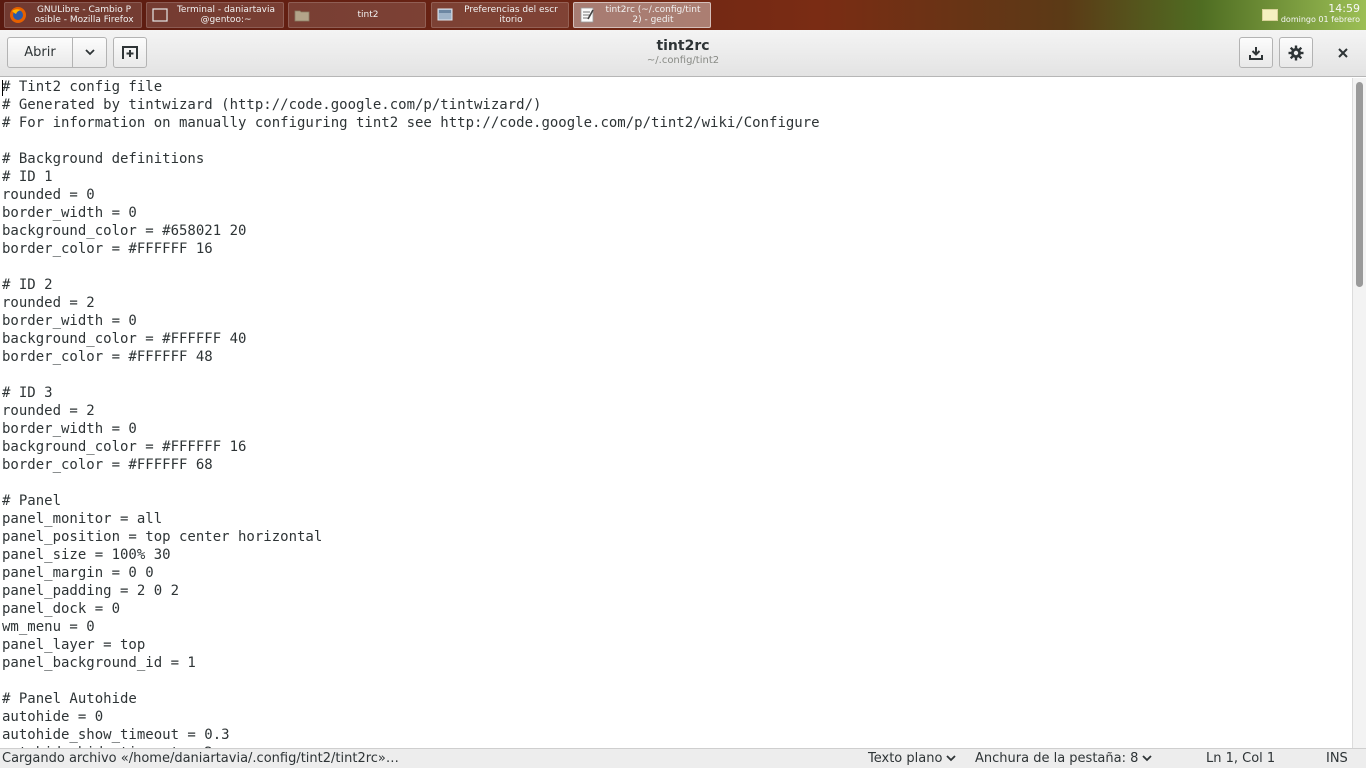 The height and width of the screenshot is (768, 1366). Describe the element at coordinates (1270, 15) in the screenshot. I see `notification-icon` at that location.